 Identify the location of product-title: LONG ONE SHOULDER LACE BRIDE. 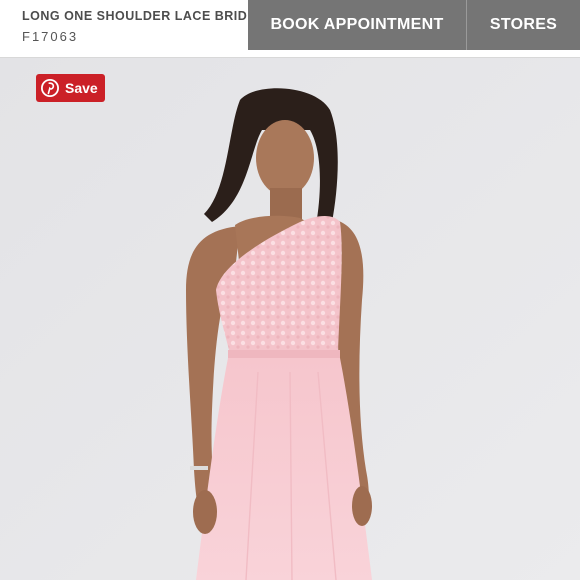
(135, 16).